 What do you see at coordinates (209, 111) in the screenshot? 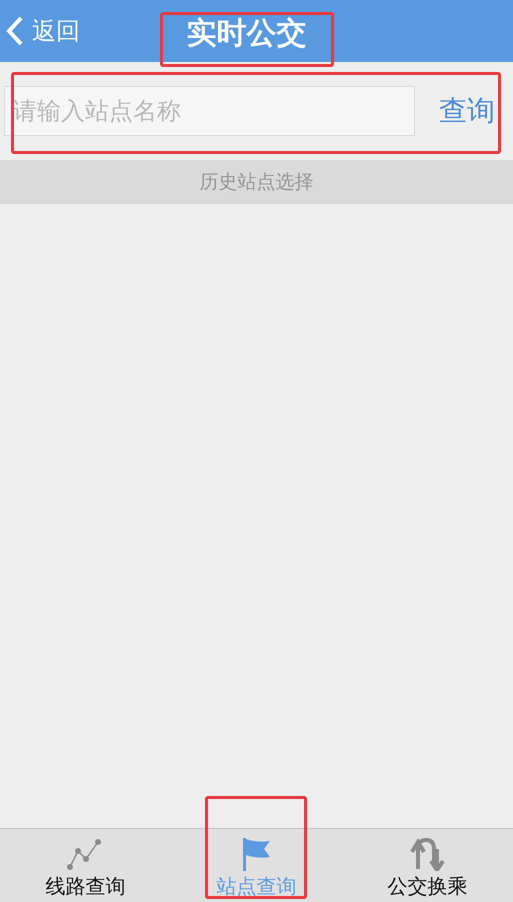
I see `station-search-field: 请输入站点名称` at bounding box center [209, 111].